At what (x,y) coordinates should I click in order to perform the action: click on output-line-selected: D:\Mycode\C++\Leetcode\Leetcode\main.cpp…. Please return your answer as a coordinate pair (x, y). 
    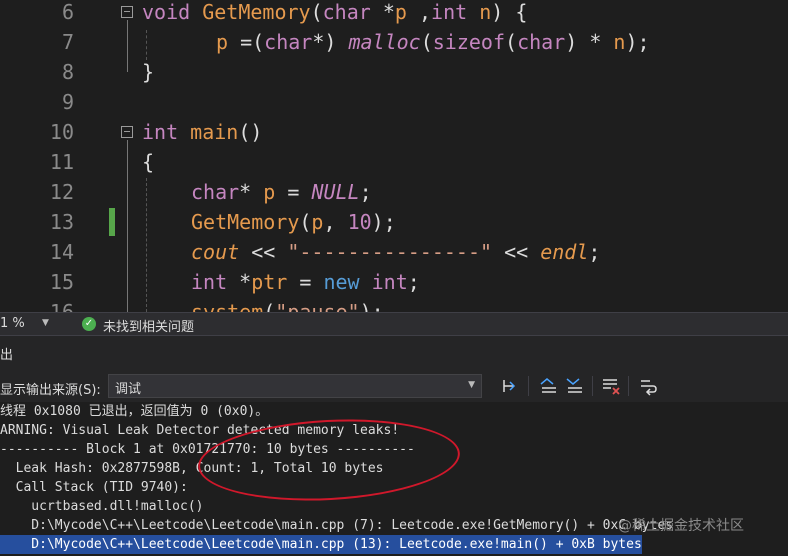
    Looking at the image, I should click on (321, 544).